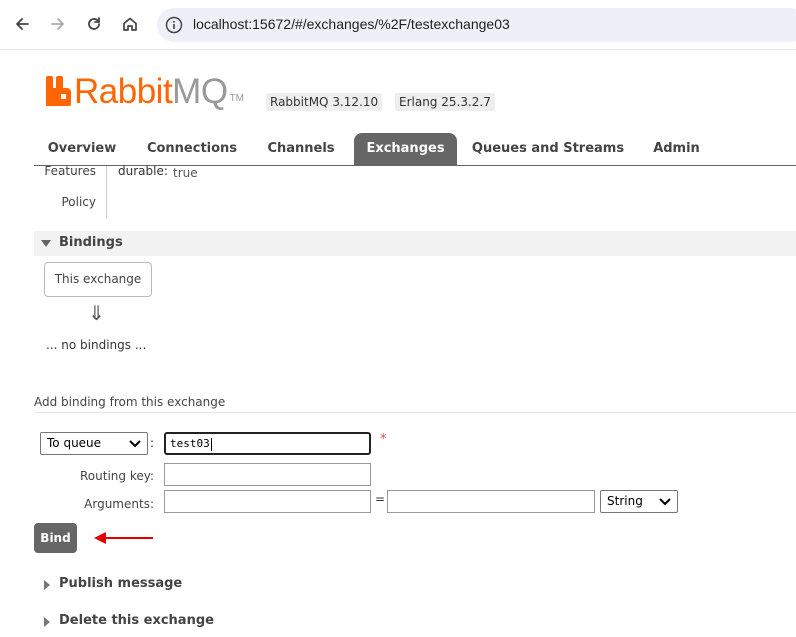 The width and height of the screenshot is (796, 637). I want to click on argument-value-input, so click(491, 501).